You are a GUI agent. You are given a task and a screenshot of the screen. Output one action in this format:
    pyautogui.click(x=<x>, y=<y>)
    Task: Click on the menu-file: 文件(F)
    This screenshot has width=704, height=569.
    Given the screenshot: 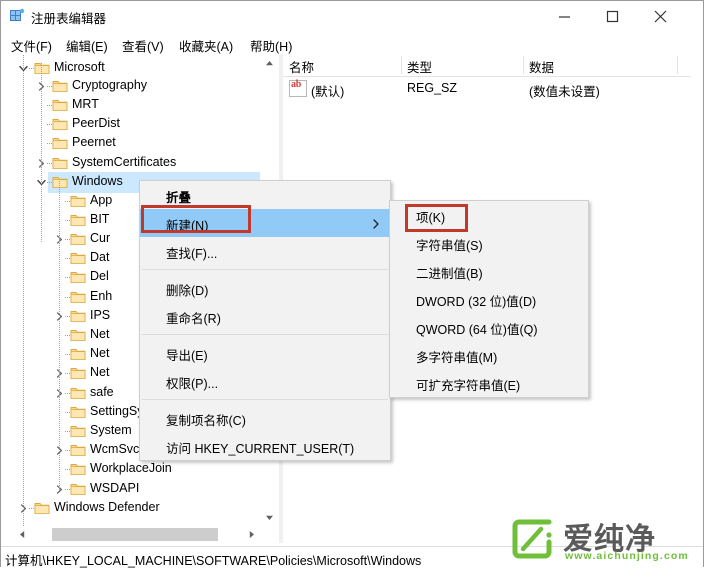 What is the action you would take?
    pyautogui.click(x=31, y=45)
    